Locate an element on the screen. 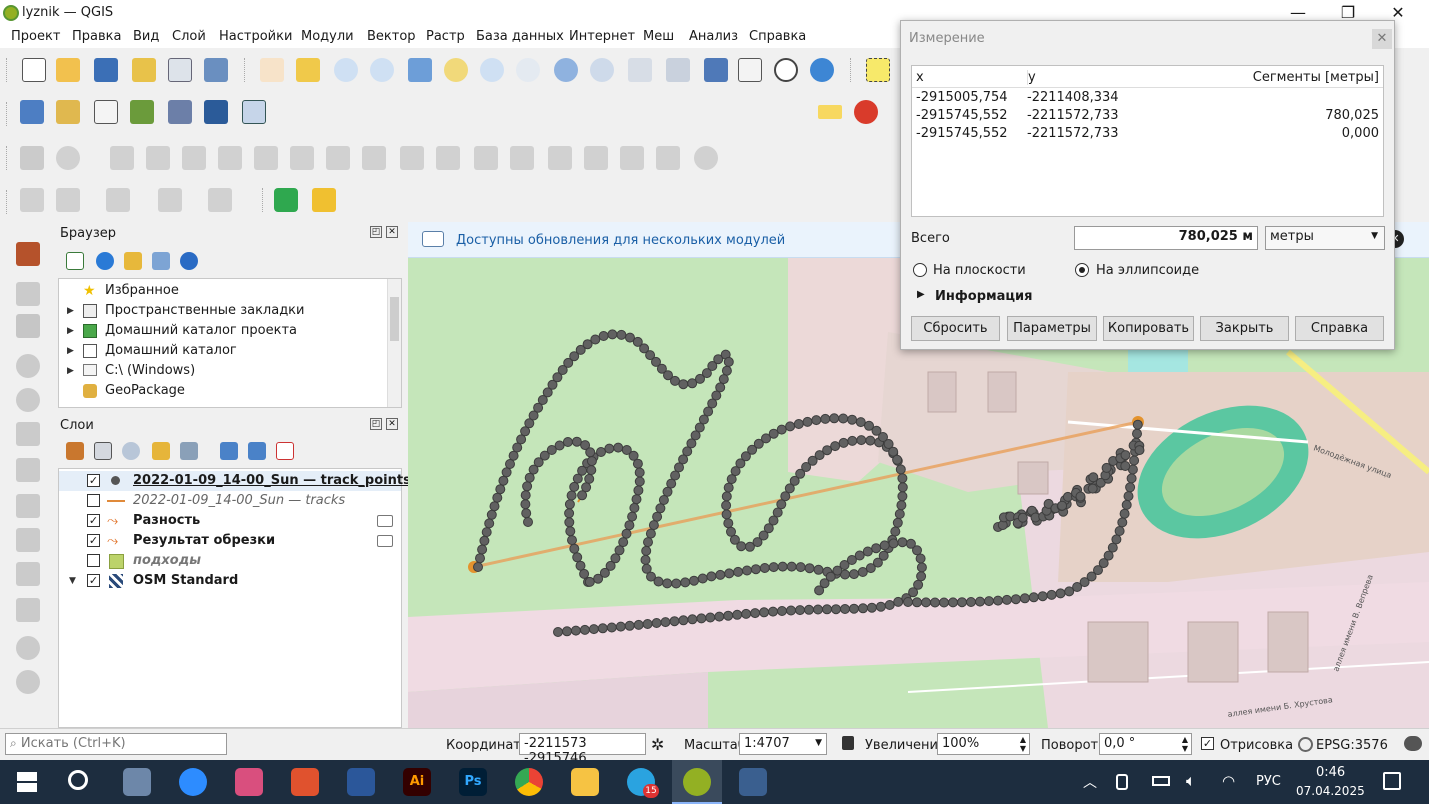 This screenshot has height=804, width=1429. print-layout-icon is located at coordinates (180, 70).